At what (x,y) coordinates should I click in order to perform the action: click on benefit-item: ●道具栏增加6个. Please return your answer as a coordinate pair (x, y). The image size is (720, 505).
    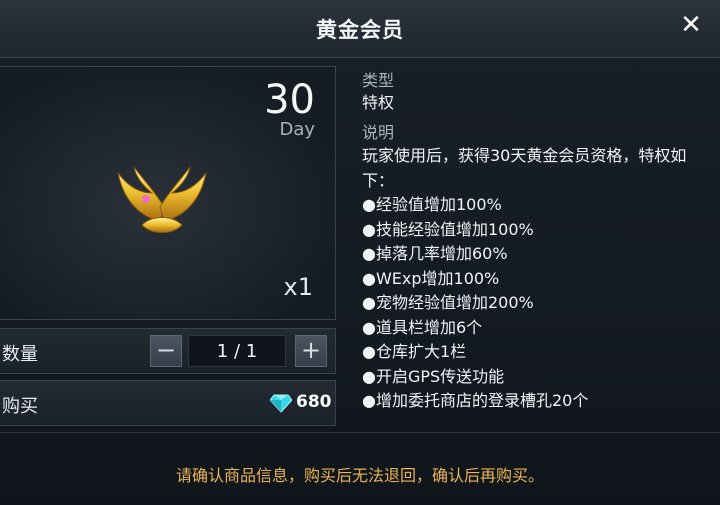
    Looking at the image, I should click on (422, 327).